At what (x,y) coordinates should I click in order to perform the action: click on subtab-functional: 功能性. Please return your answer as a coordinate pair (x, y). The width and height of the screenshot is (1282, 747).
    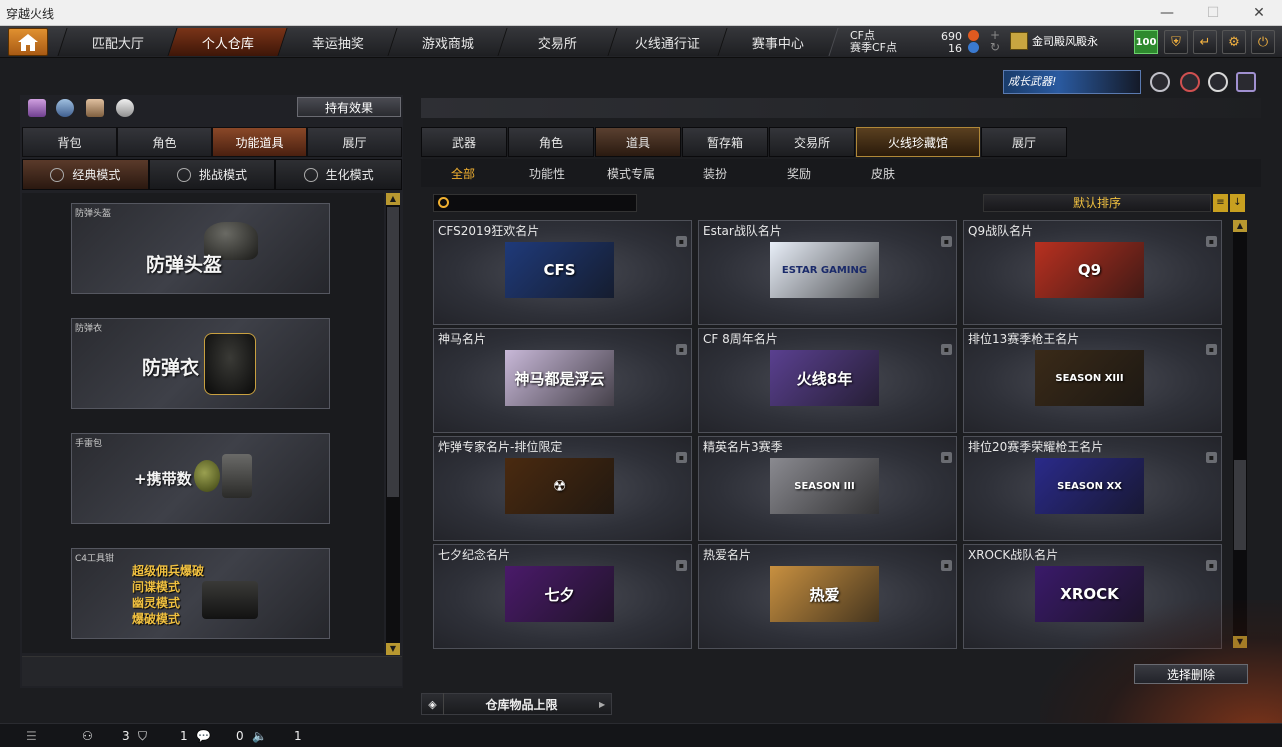
    Looking at the image, I should click on (547, 173).